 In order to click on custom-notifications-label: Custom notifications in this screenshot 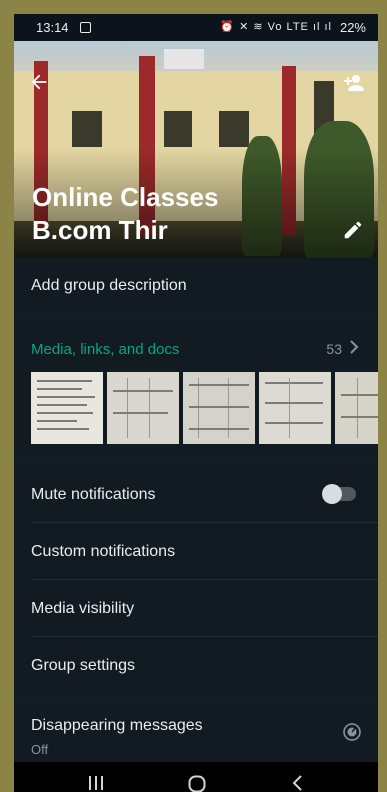, I will do `click(103, 551)`.